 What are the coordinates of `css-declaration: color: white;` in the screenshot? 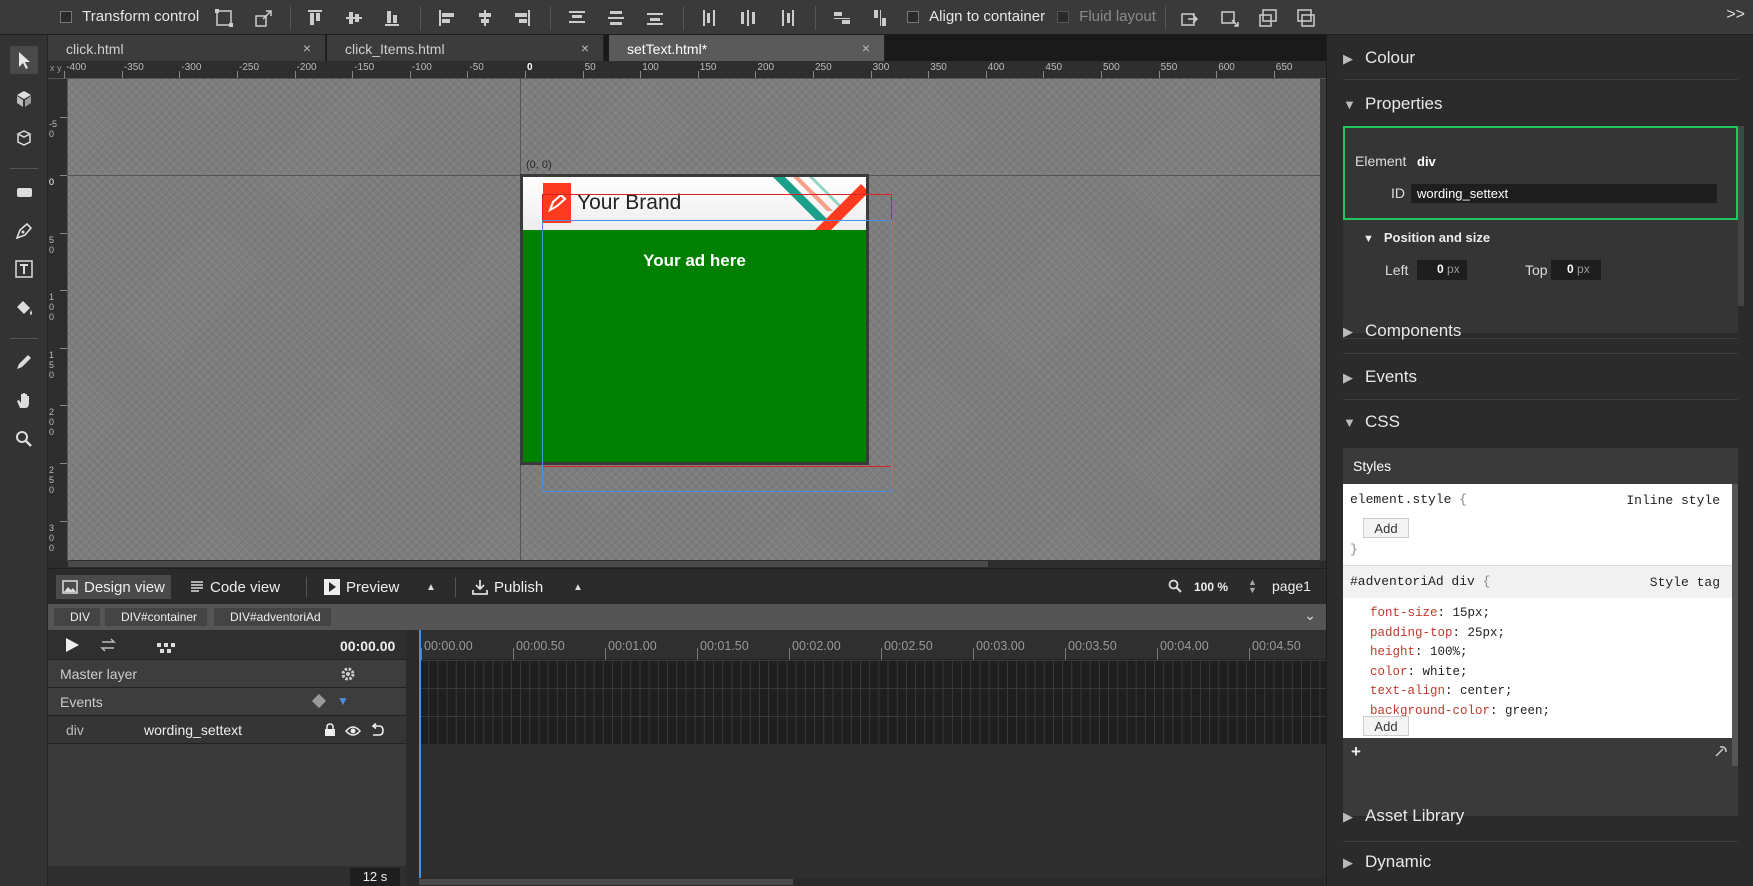 It's located at (1460, 673).